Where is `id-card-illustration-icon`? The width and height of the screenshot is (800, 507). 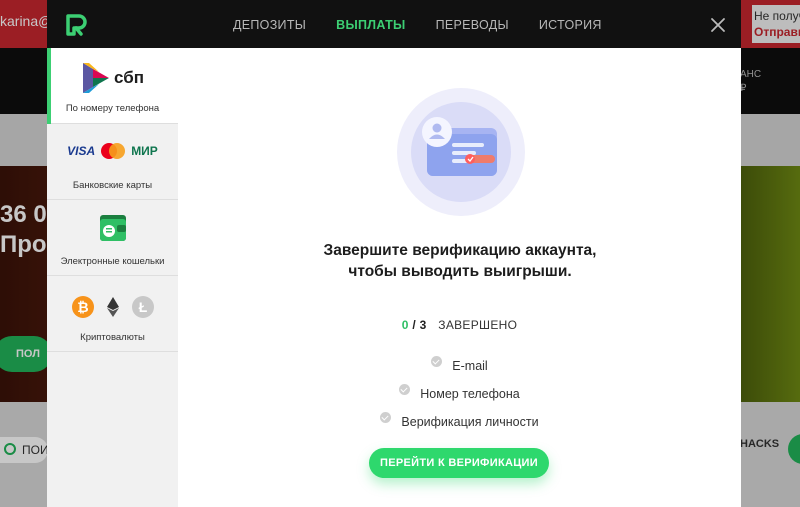
id-card-illustration-icon is located at coordinates (461, 152).